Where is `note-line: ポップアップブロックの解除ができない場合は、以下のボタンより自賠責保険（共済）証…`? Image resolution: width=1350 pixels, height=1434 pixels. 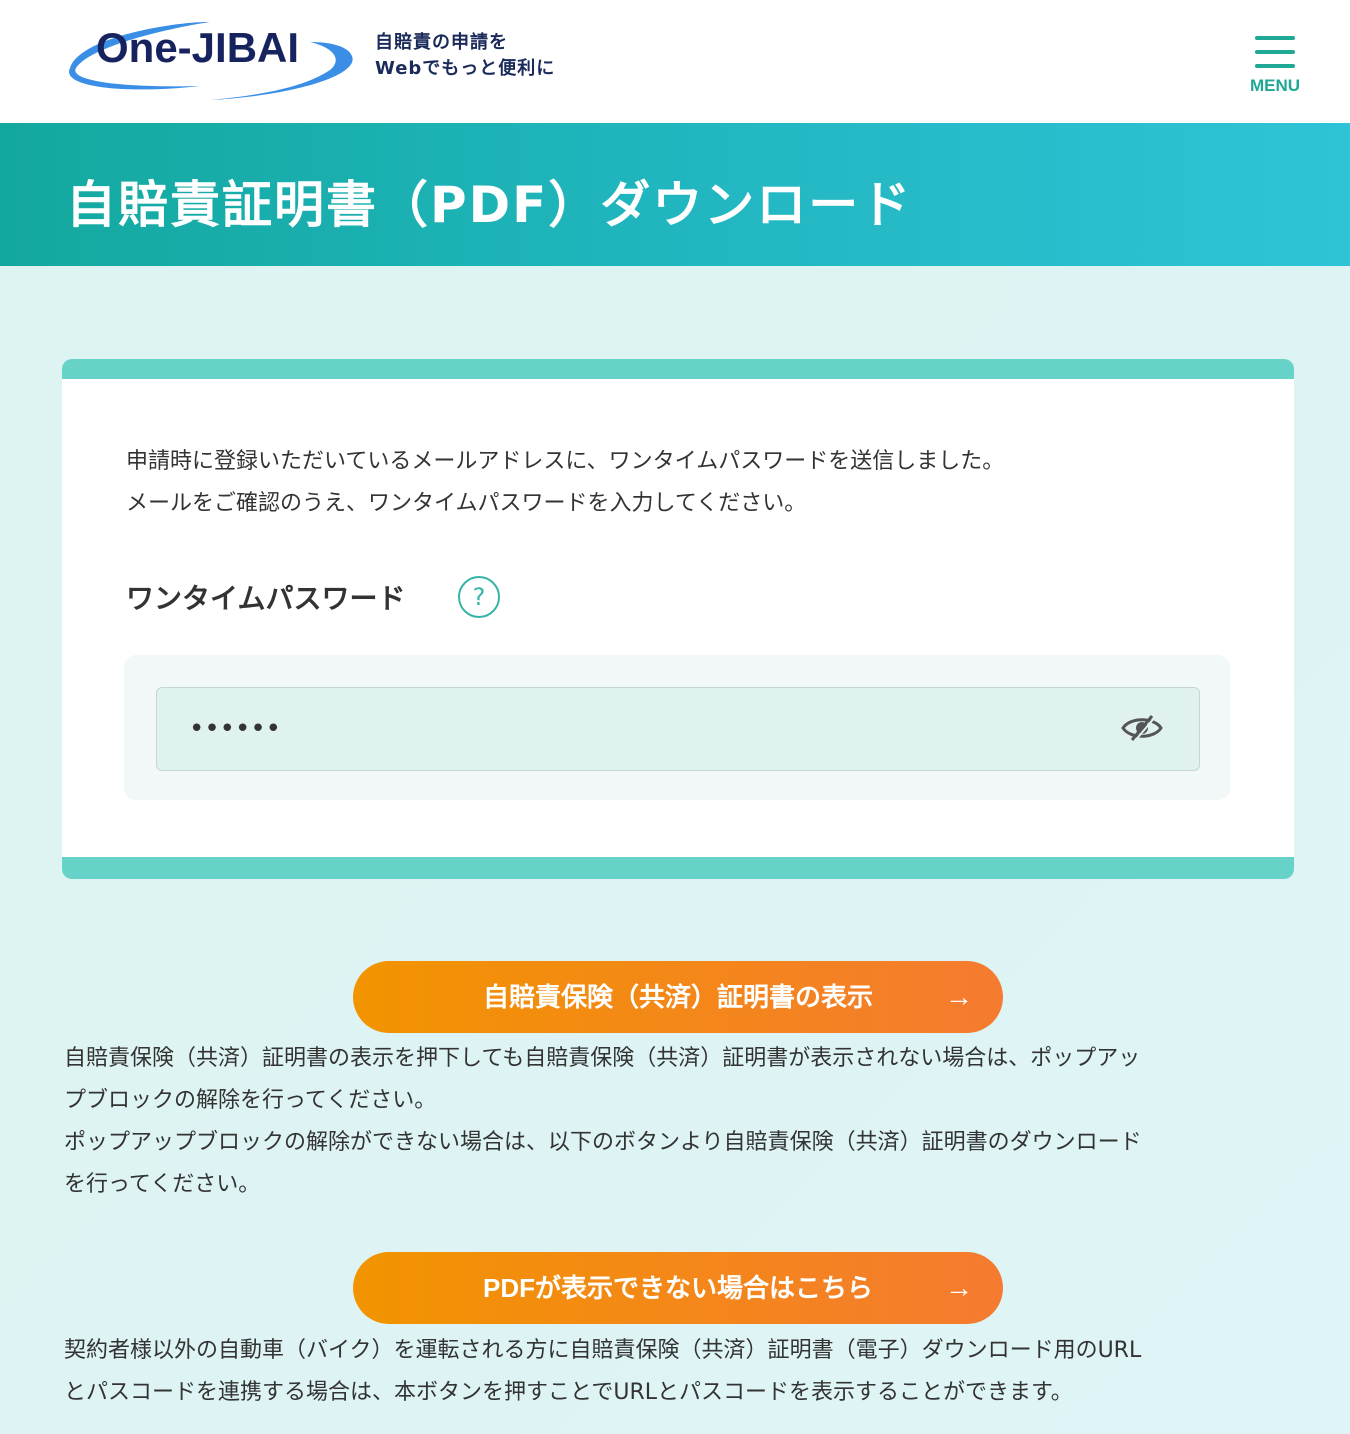 note-line: ポップアップブロックの解除ができない場合は、以下のボタンより自賠責保険（共済）証… is located at coordinates (603, 1142).